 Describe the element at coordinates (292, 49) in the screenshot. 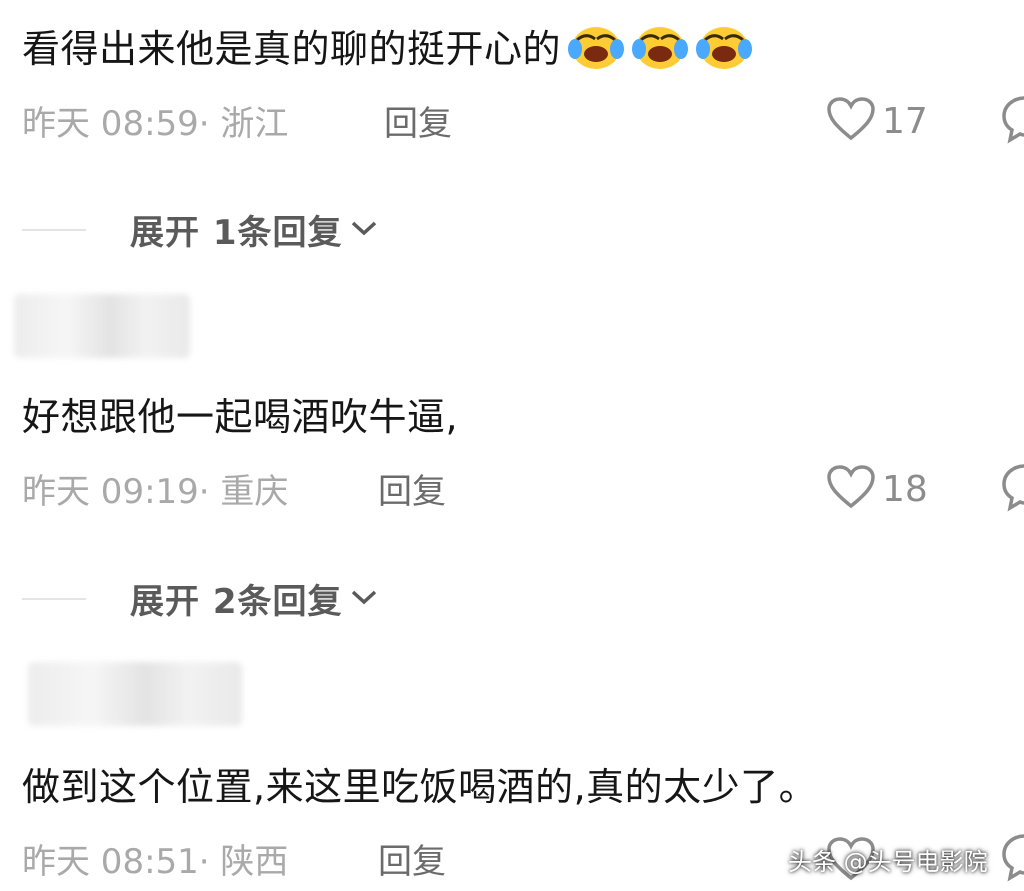

I see `comment-text-body: 看得出来他是真的聊的挺开心的` at that location.